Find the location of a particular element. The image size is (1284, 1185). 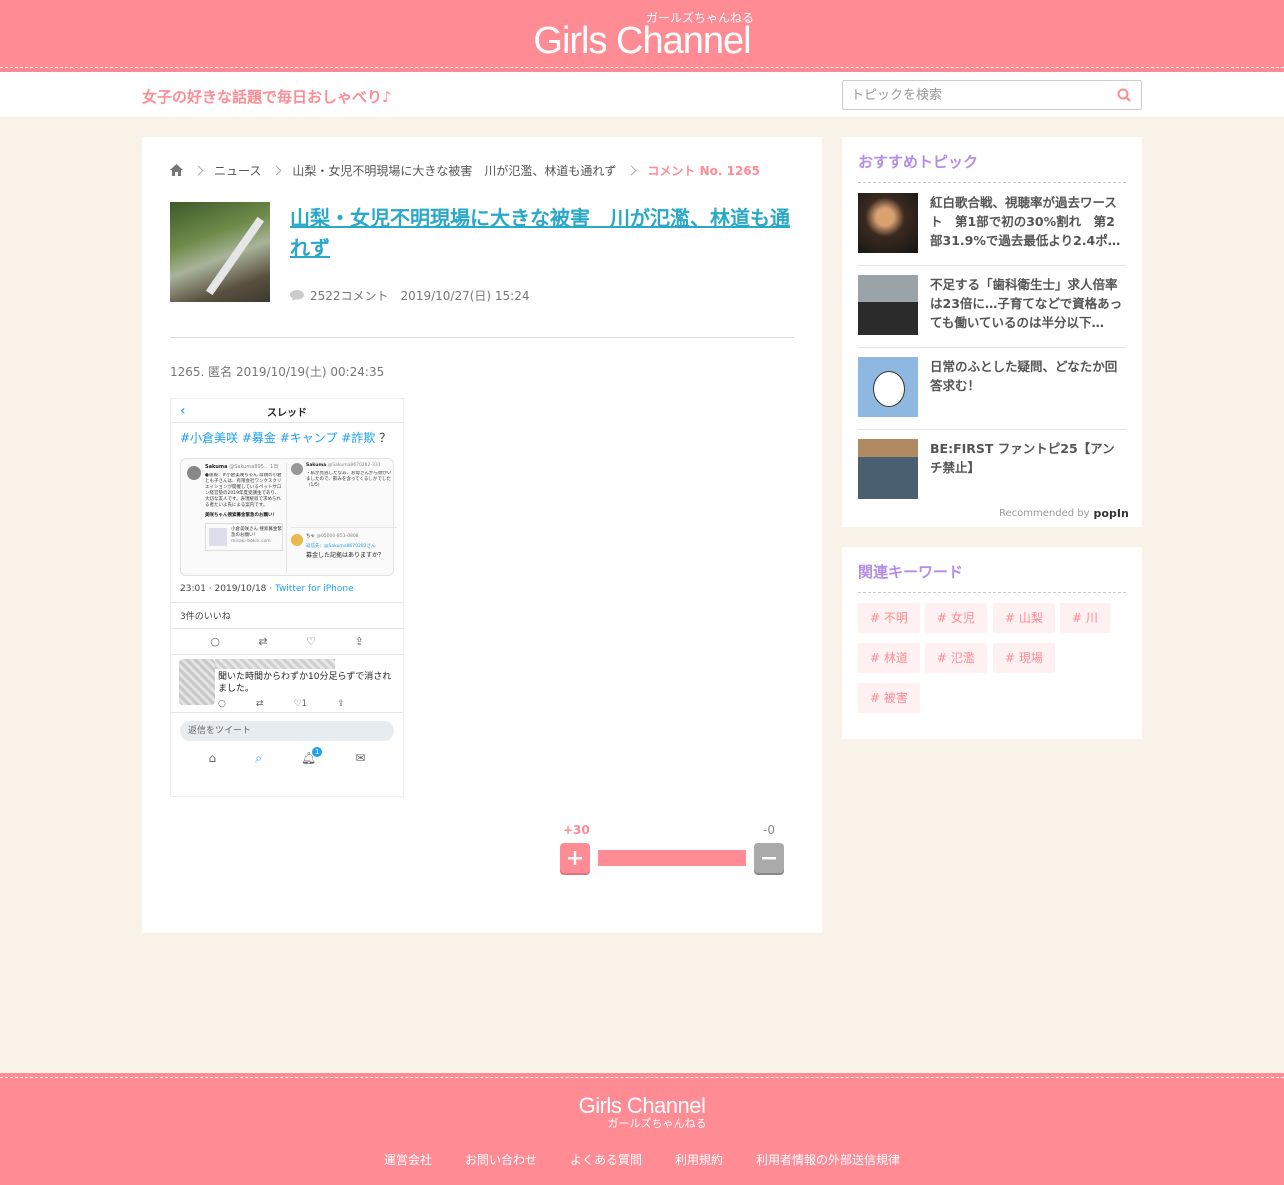

topic-thumbnail is located at coordinates (220, 252).